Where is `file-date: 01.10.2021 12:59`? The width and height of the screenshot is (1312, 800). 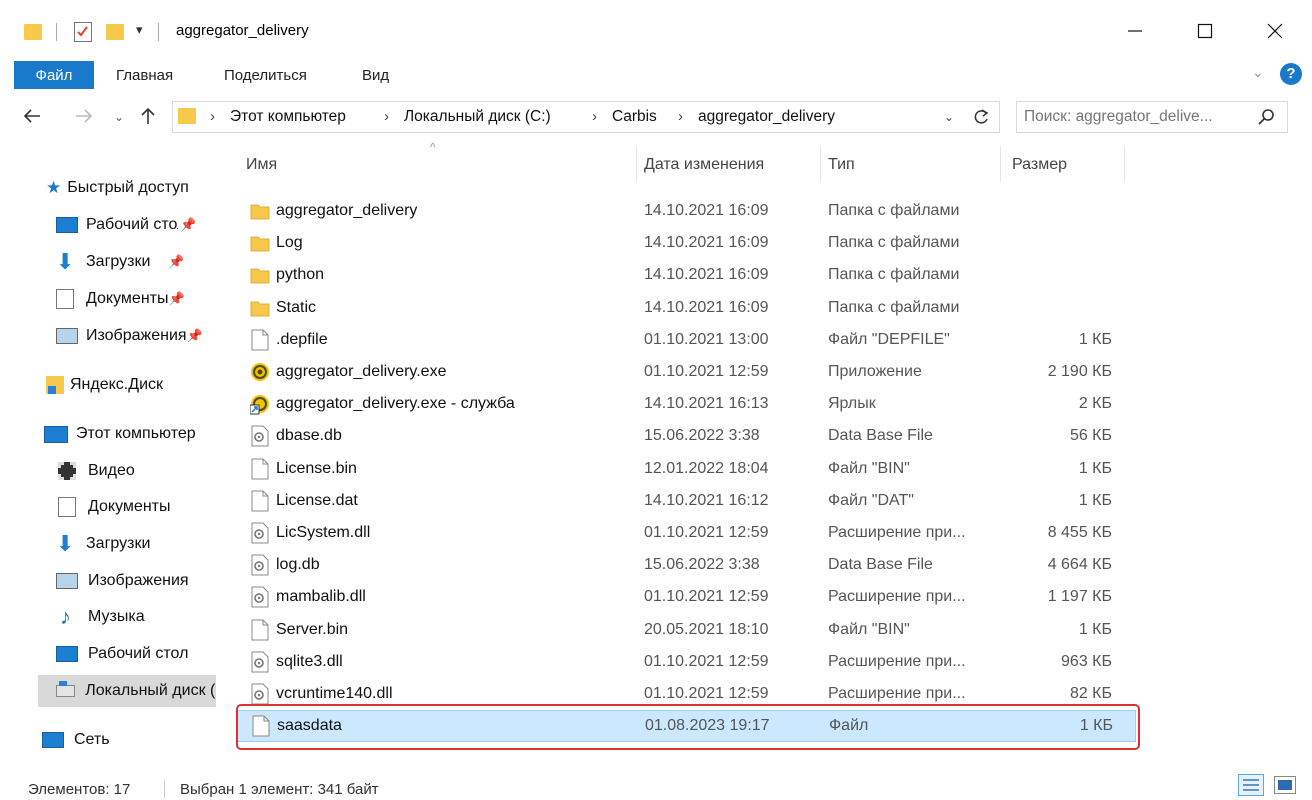 file-date: 01.10.2021 12:59 is located at coordinates (706, 597).